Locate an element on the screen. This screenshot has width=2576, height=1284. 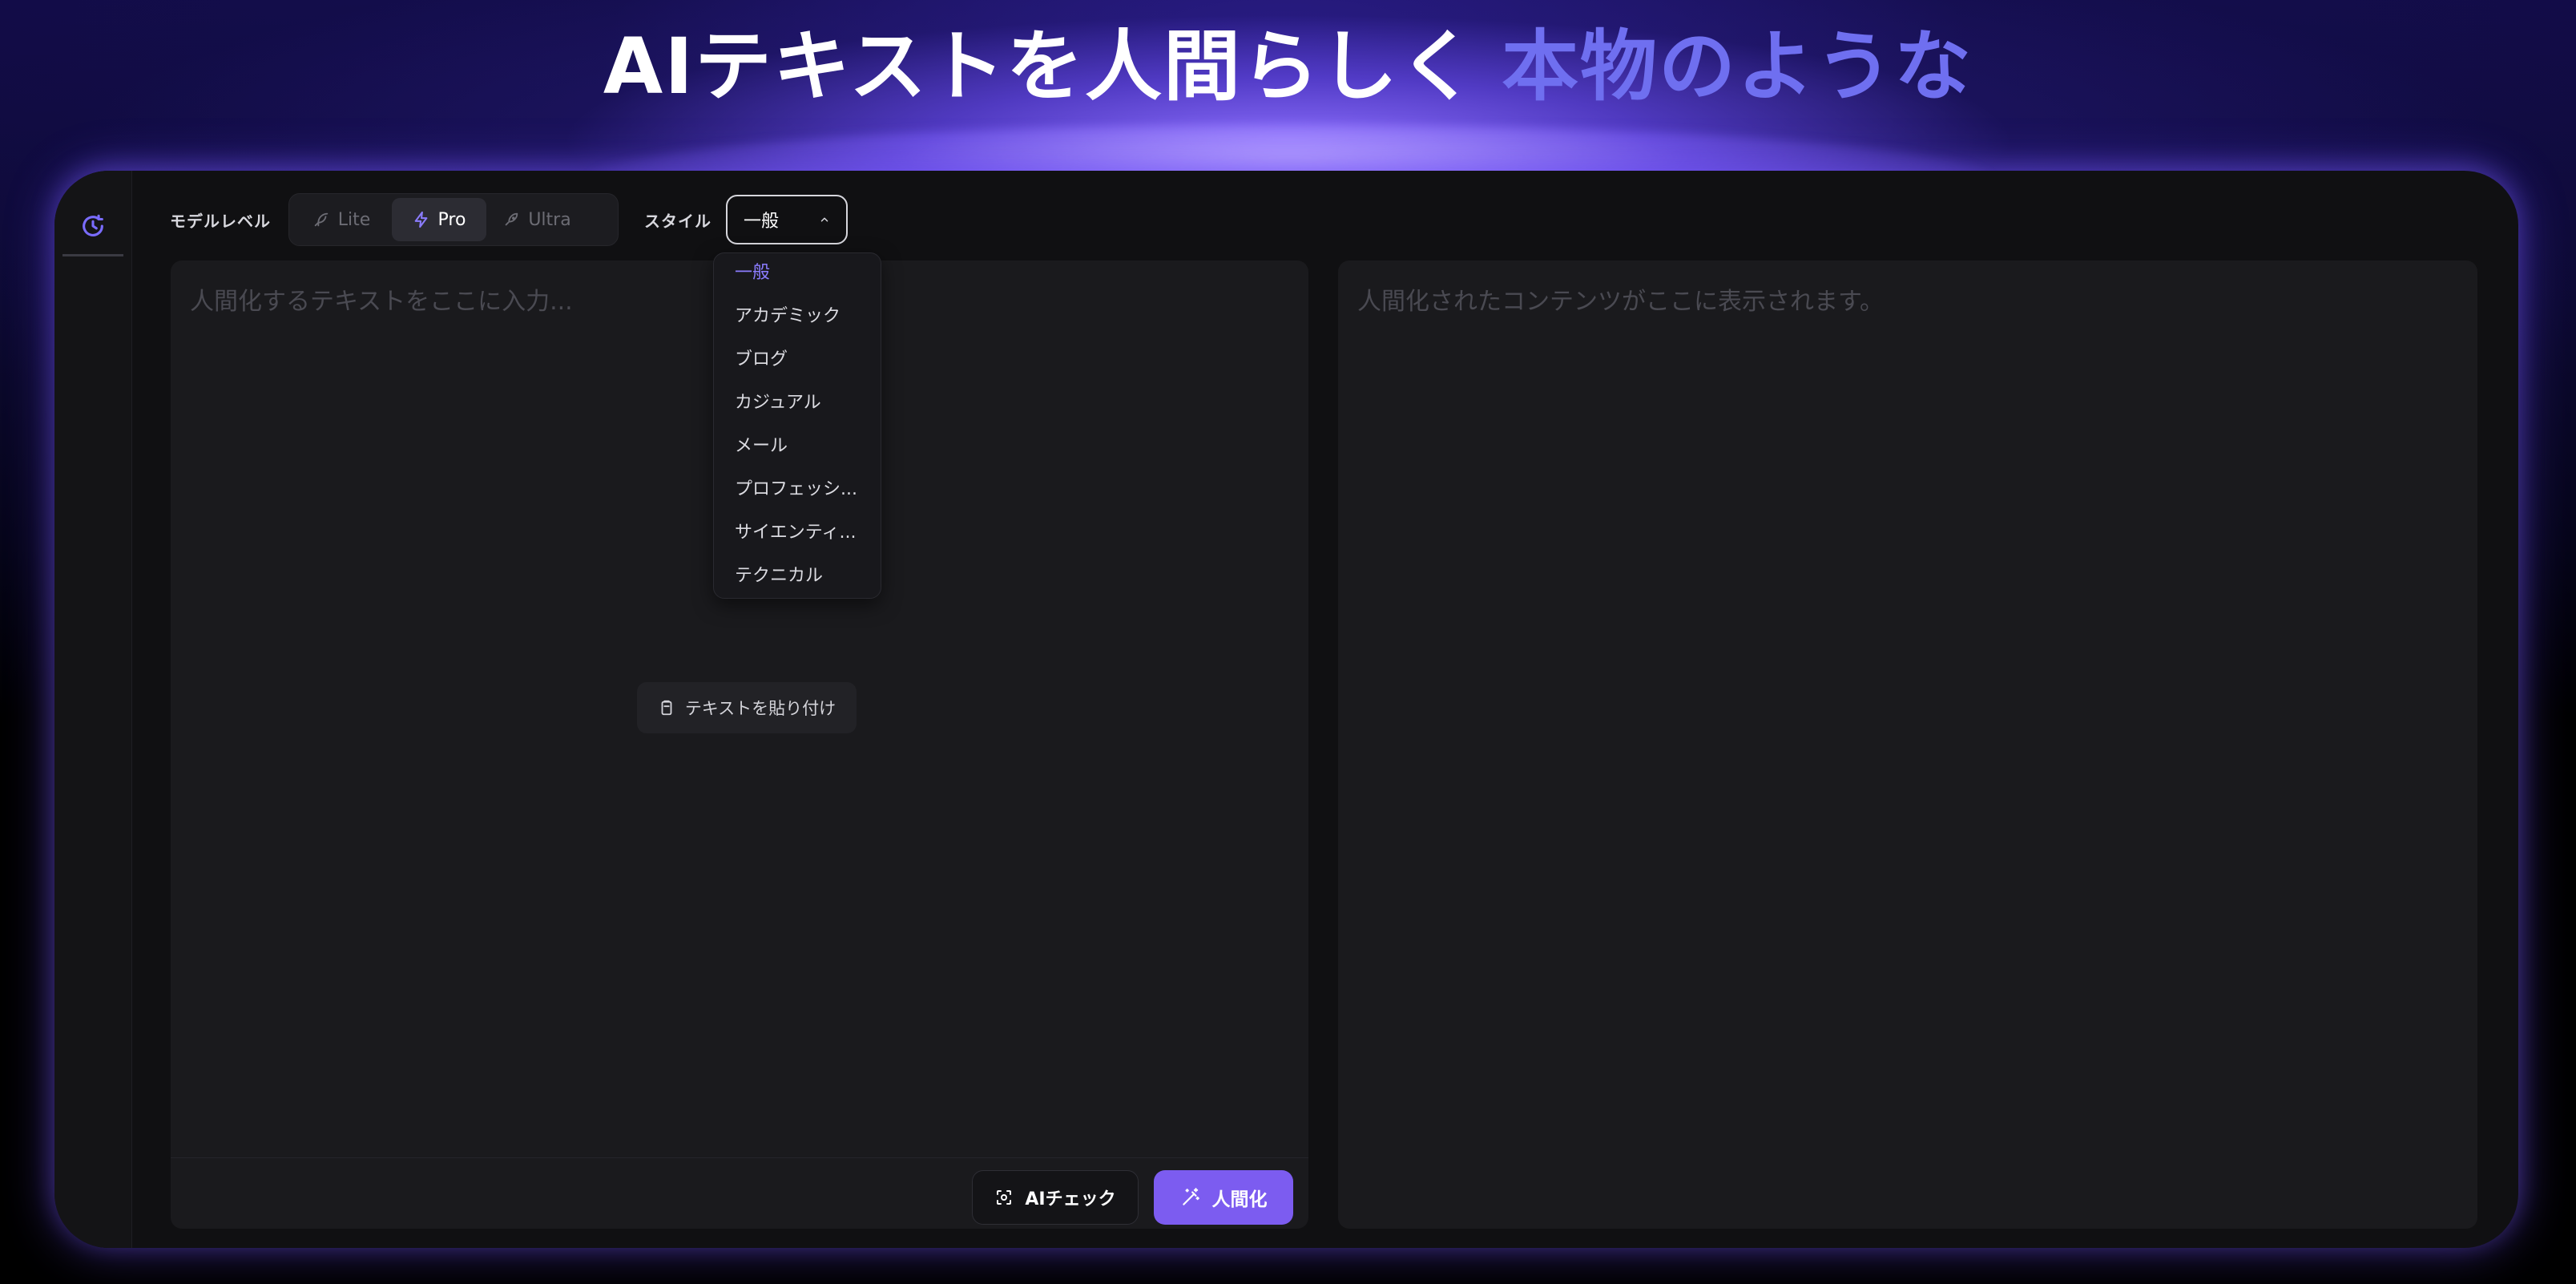
style-option-casual: カジュアル is located at coordinates (797, 412).